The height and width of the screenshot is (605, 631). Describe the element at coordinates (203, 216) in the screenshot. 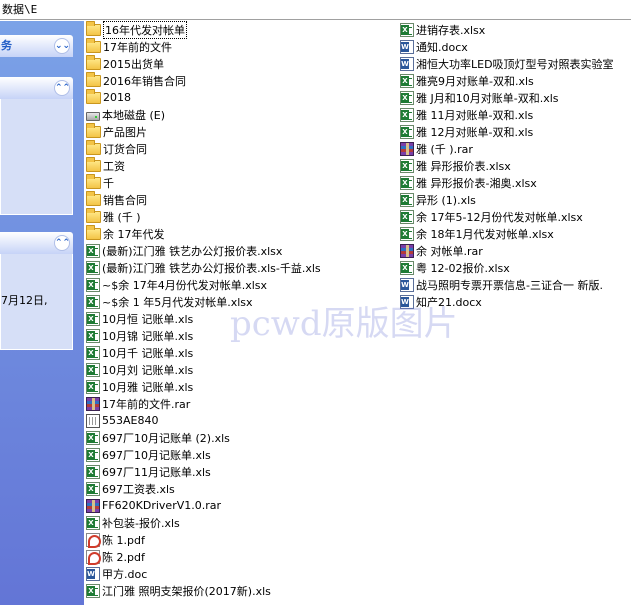

I see `file-item: 雅 (千 )` at that location.